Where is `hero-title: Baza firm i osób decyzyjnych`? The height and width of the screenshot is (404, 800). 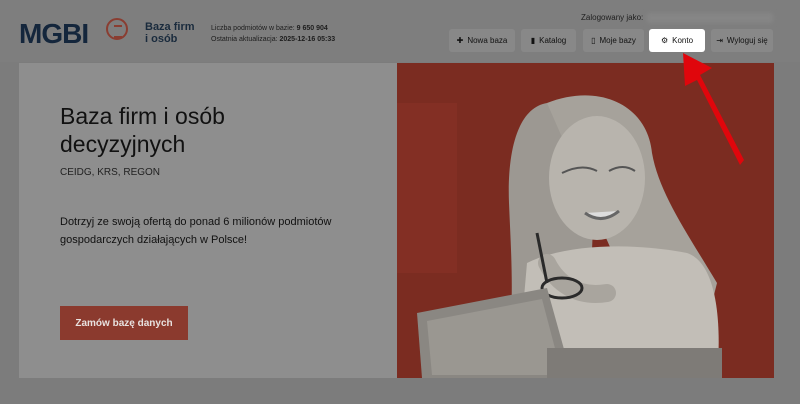
hero-title: Baza firm i osób decyzyjnych is located at coordinates (142, 130).